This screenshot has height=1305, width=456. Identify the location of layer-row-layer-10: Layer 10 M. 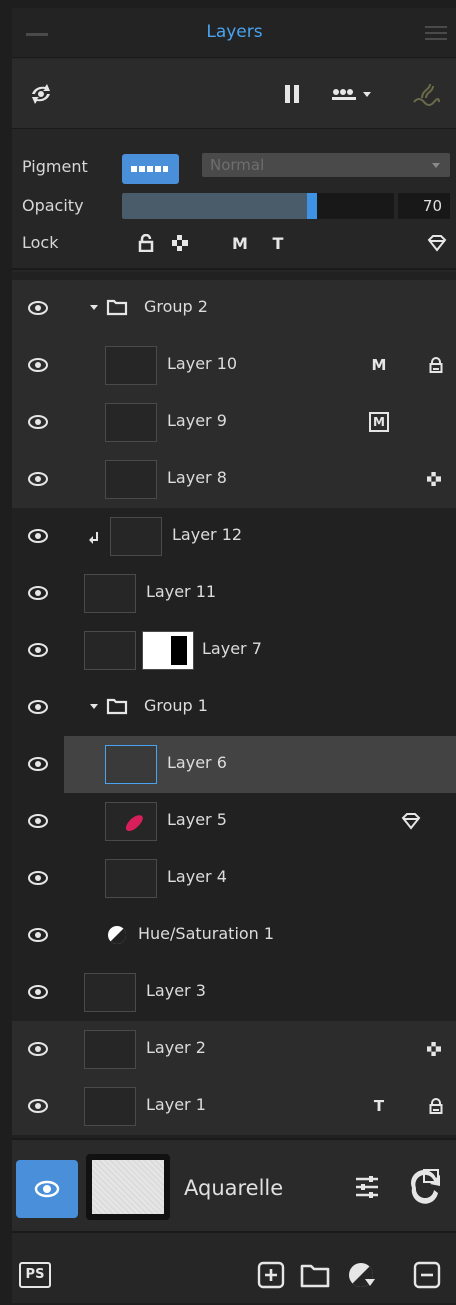
(234, 365).